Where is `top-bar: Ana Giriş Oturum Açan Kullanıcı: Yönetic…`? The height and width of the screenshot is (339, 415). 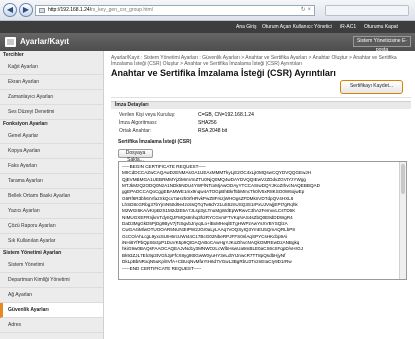
top-bar: Ana Giriş Oturum Açan Kullanıcı: Yönetic… is located at coordinates (207, 27).